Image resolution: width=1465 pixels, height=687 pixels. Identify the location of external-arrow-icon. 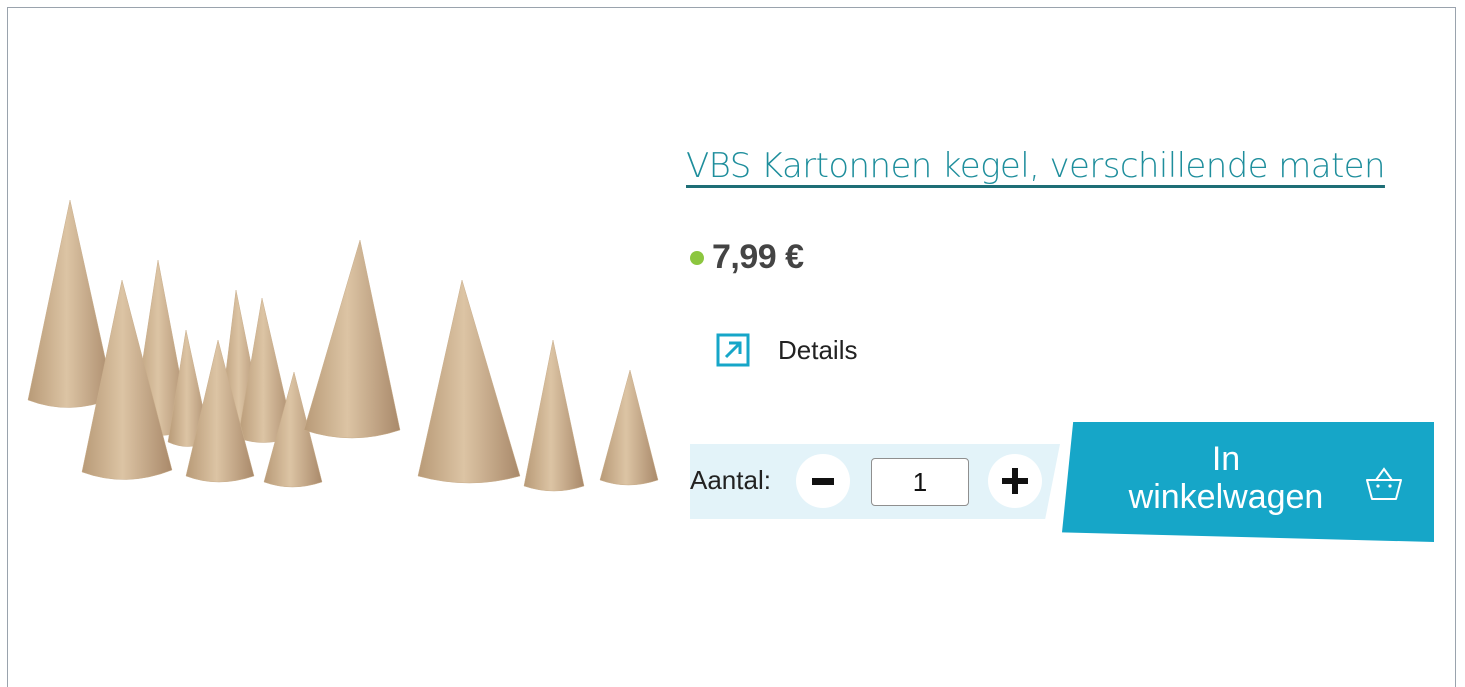
(733, 350).